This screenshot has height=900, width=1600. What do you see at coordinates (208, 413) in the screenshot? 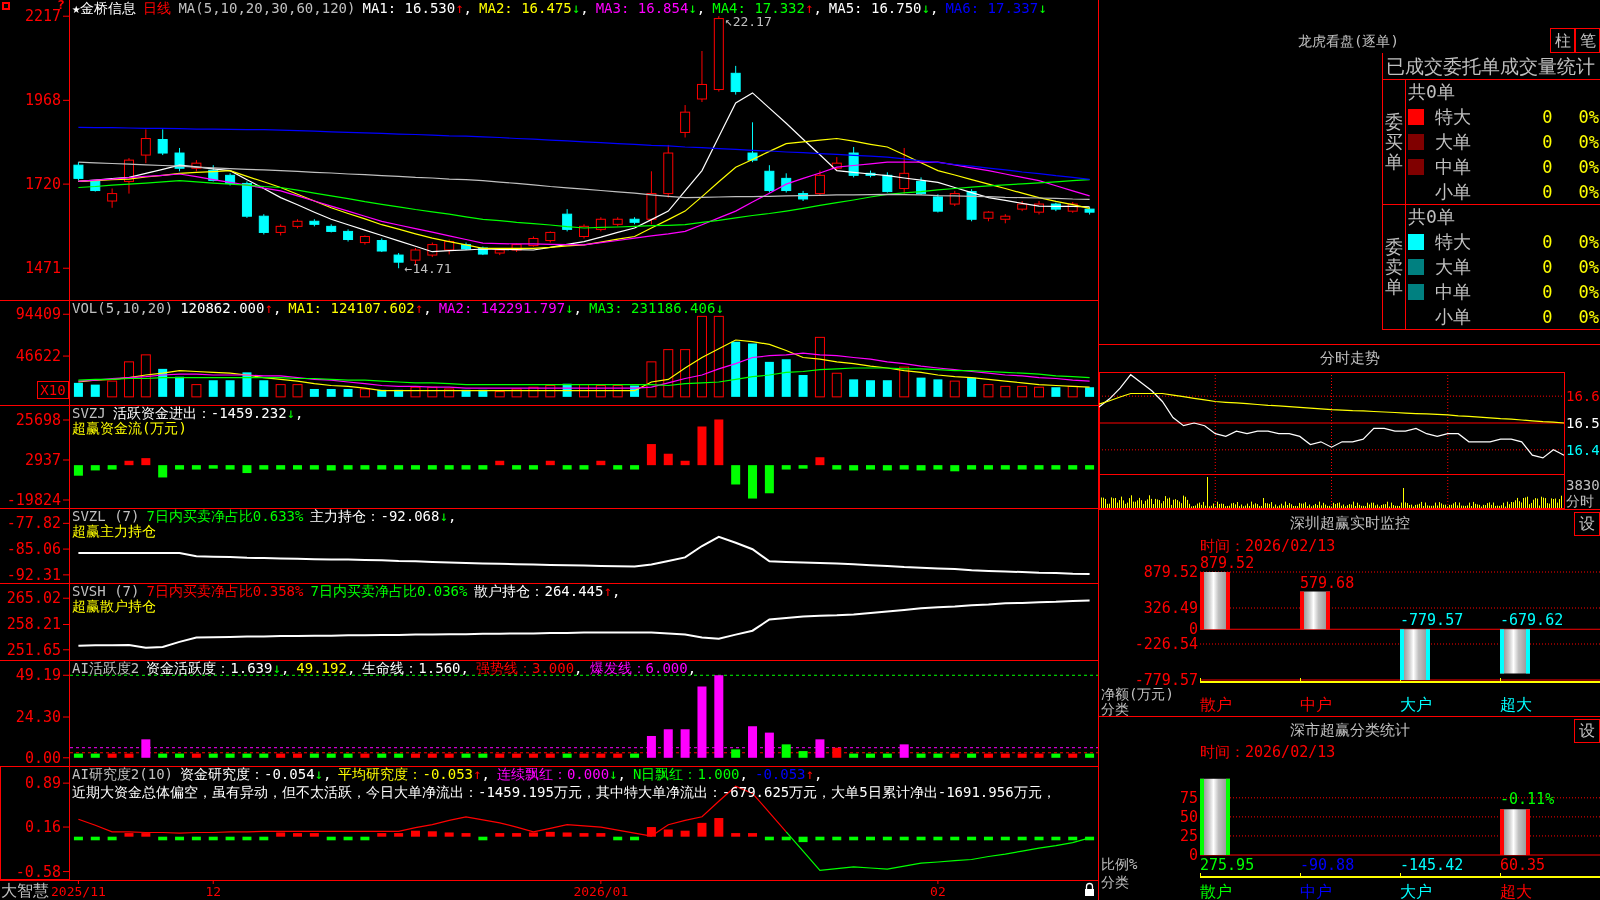
I see `legend-entry: 活跃资金进出：-1459.232↓,` at bounding box center [208, 413].